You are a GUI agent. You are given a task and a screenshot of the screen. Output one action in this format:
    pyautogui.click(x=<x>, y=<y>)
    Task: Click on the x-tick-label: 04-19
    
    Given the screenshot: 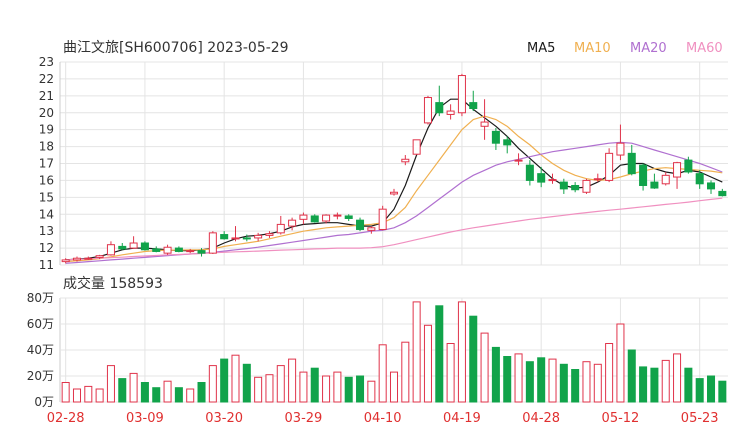 What is the action you would take?
    pyautogui.click(x=462, y=418)
    